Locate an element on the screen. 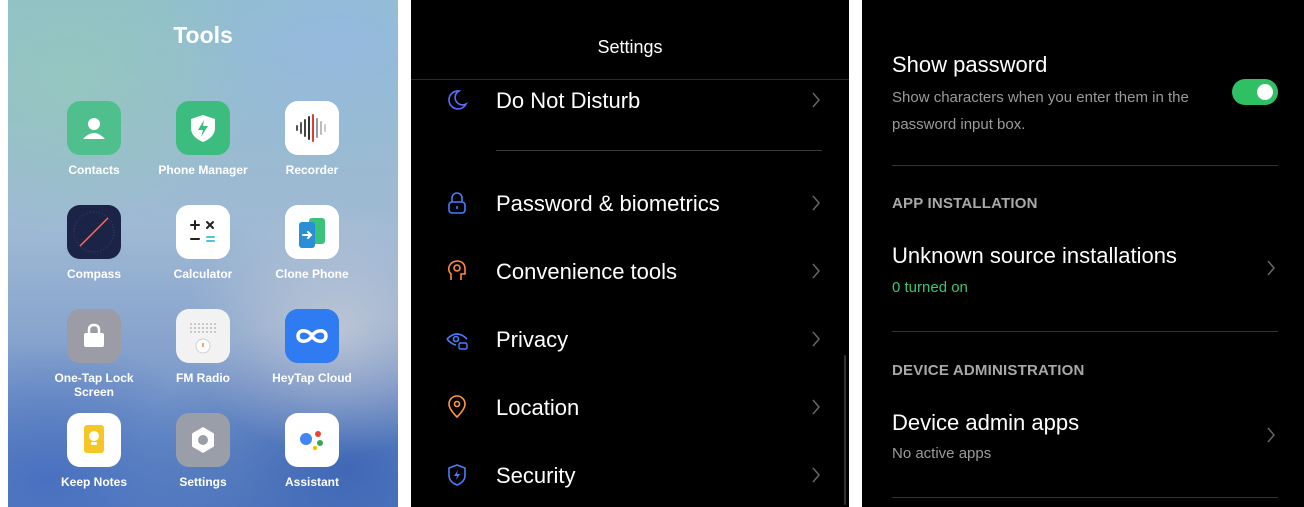 The image size is (1304, 507). settings-item-password-biometrics: Password & biometrics is located at coordinates (630, 203).